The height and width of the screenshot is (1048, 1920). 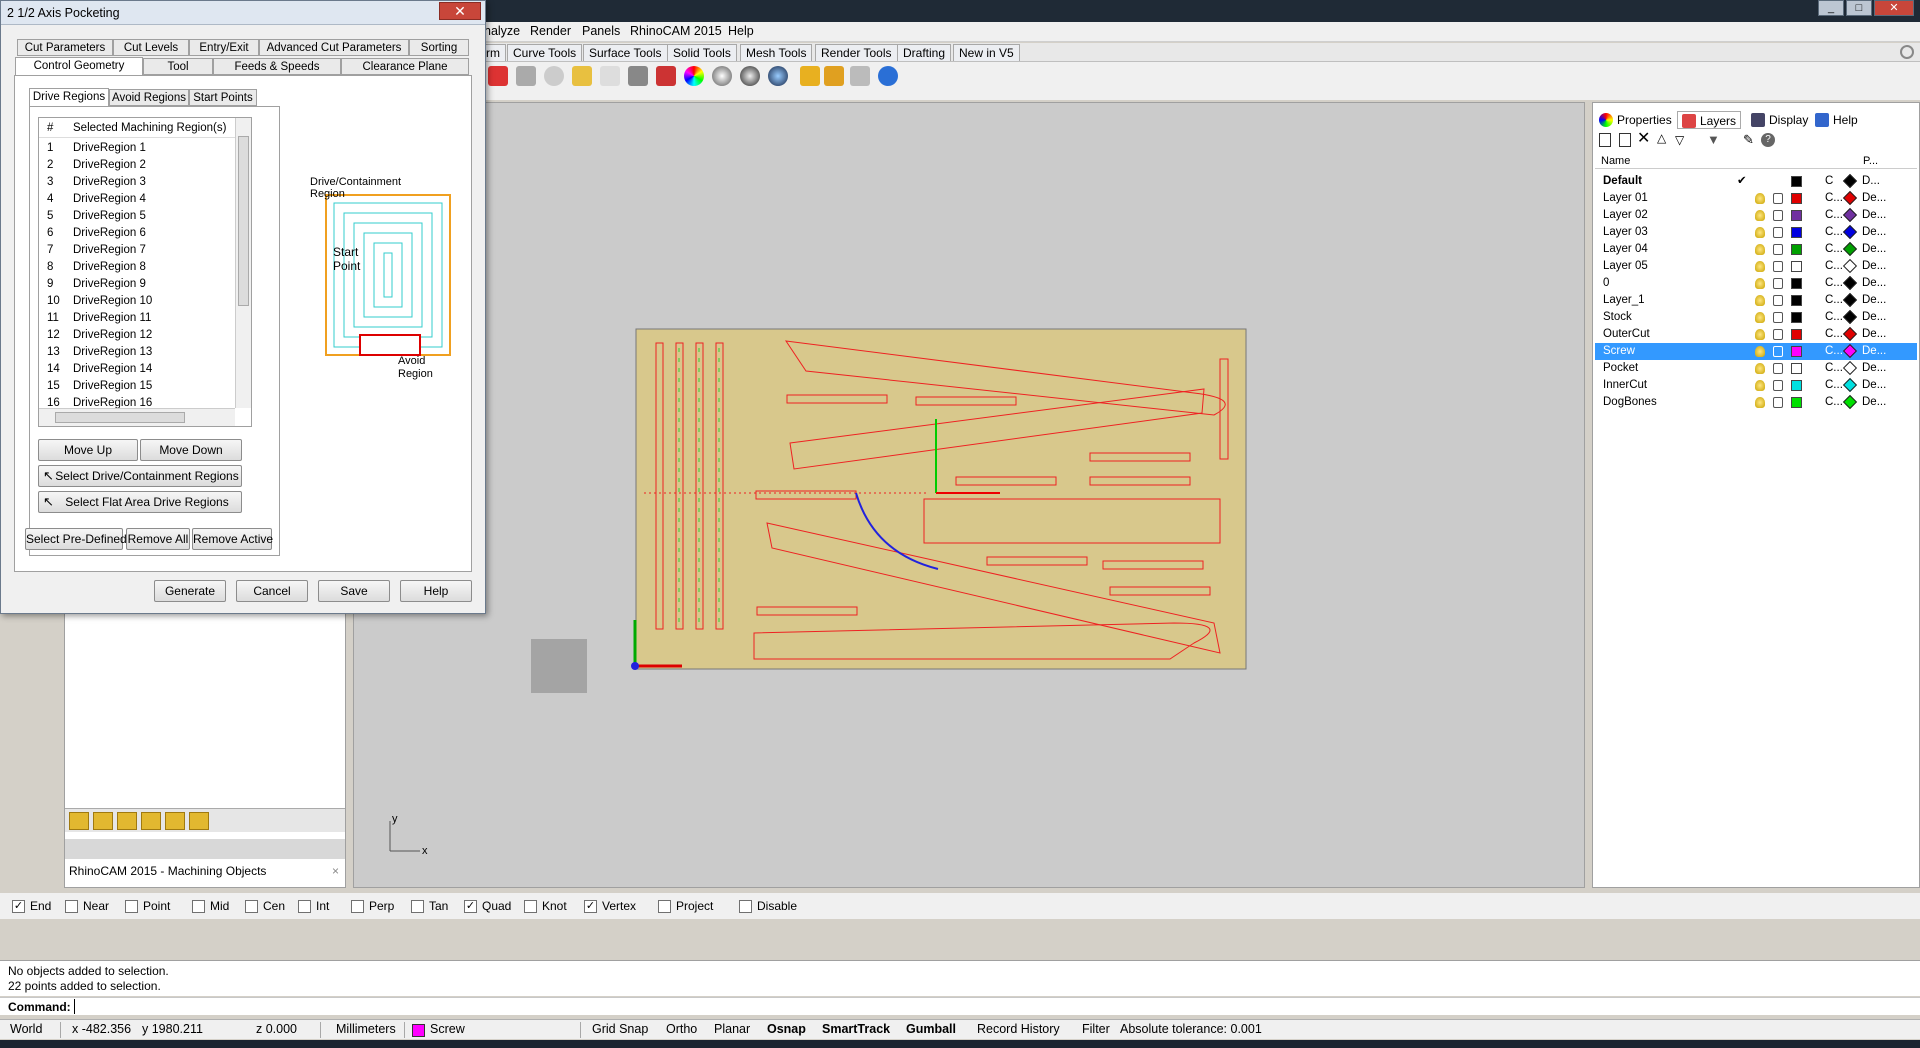 What do you see at coordinates (776, 52) in the screenshot?
I see `tab-mesh-tools: Mesh Tools` at bounding box center [776, 52].